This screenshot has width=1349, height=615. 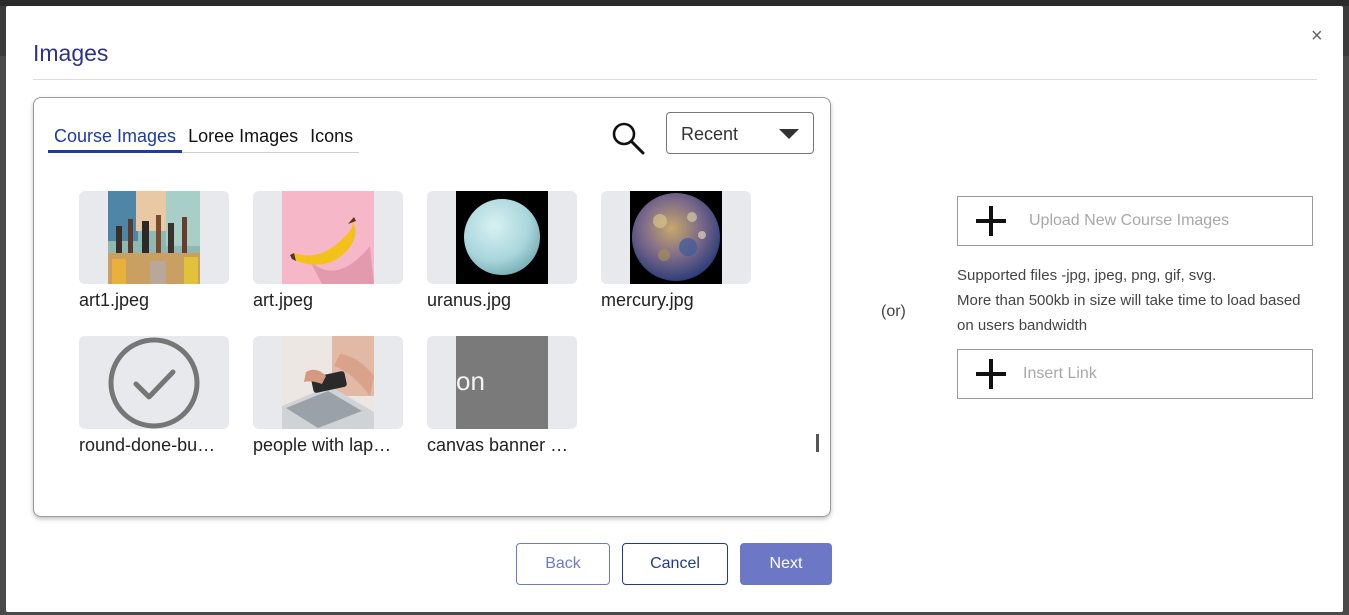 I want to click on image-source-tabs: Course Images Loree Images Icons, so click(x=204, y=139).